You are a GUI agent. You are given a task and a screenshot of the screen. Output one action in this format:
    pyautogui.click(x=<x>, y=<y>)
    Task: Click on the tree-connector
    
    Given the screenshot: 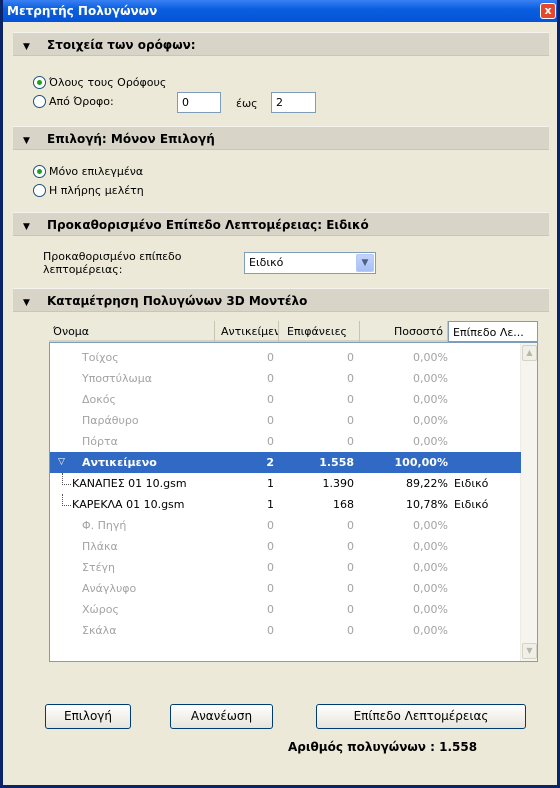 What is the action you would take?
    pyautogui.click(x=66, y=479)
    